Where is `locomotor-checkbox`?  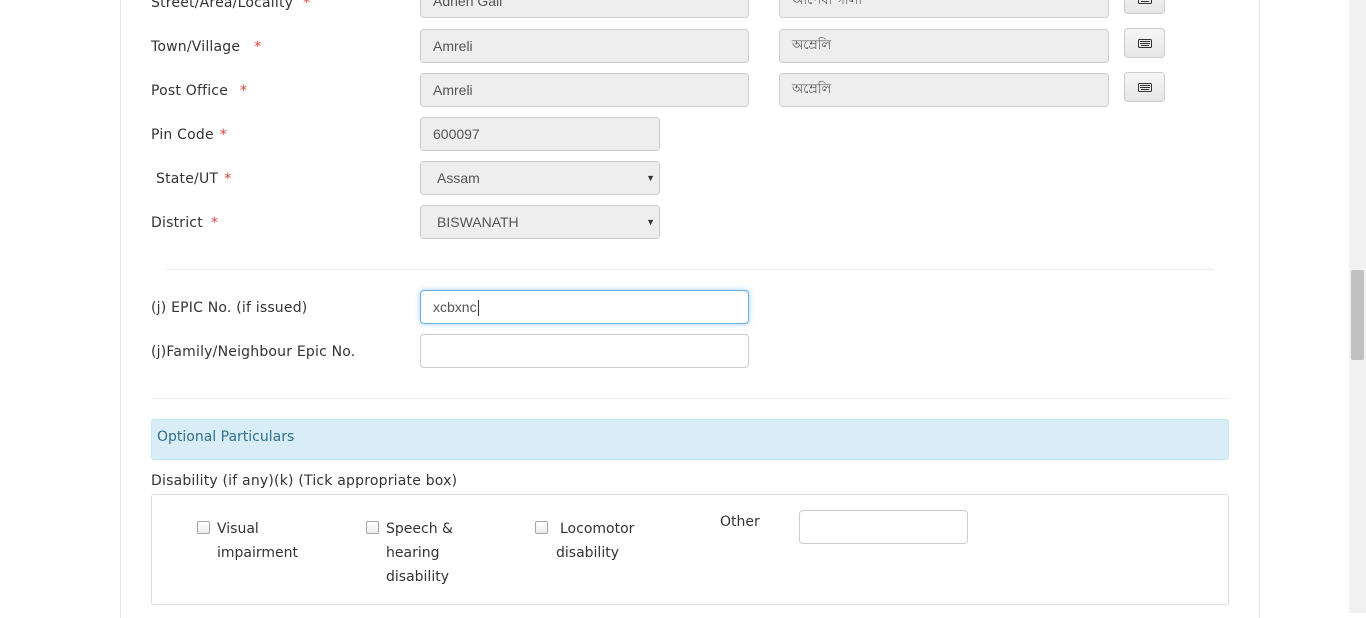 locomotor-checkbox is located at coordinates (541, 527).